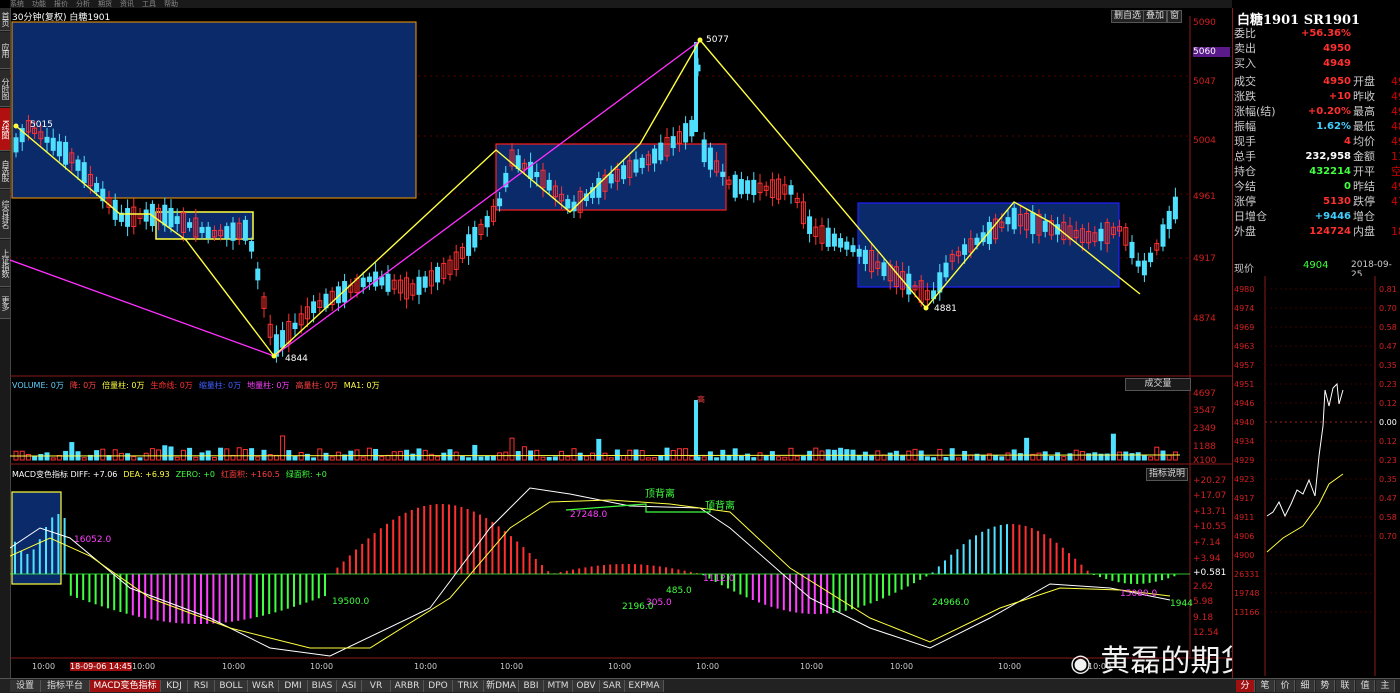 This screenshot has width=1400, height=693. Describe the element at coordinates (531, 686) in the screenshot. I see `indicator-tab-15: BBI` at that location.